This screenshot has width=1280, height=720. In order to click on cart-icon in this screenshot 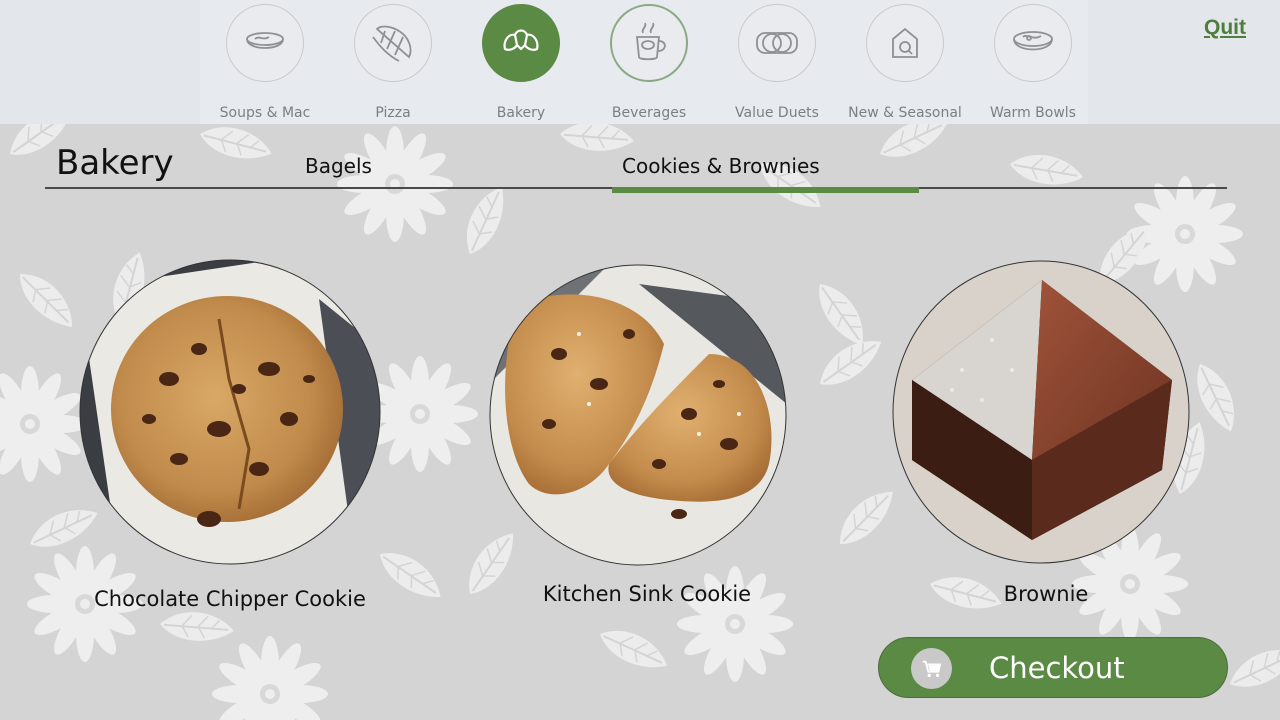, I will do `click(931, 668)`.